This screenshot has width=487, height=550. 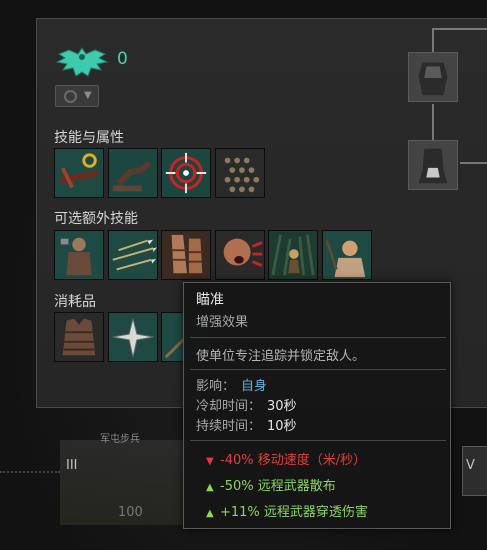 What do you see at coordinates (133, 173) in the screenshot?
I see `running-soldier-icon` at bounding box center [133, 173].